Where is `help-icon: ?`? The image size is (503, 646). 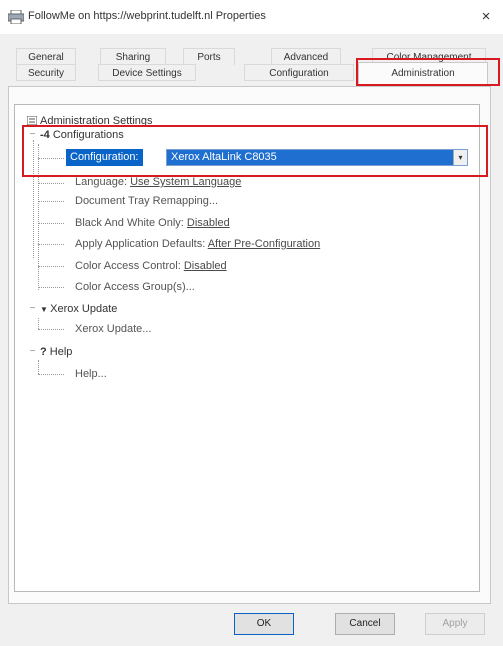
help-icon: ? is located at coordinates (43, 352).